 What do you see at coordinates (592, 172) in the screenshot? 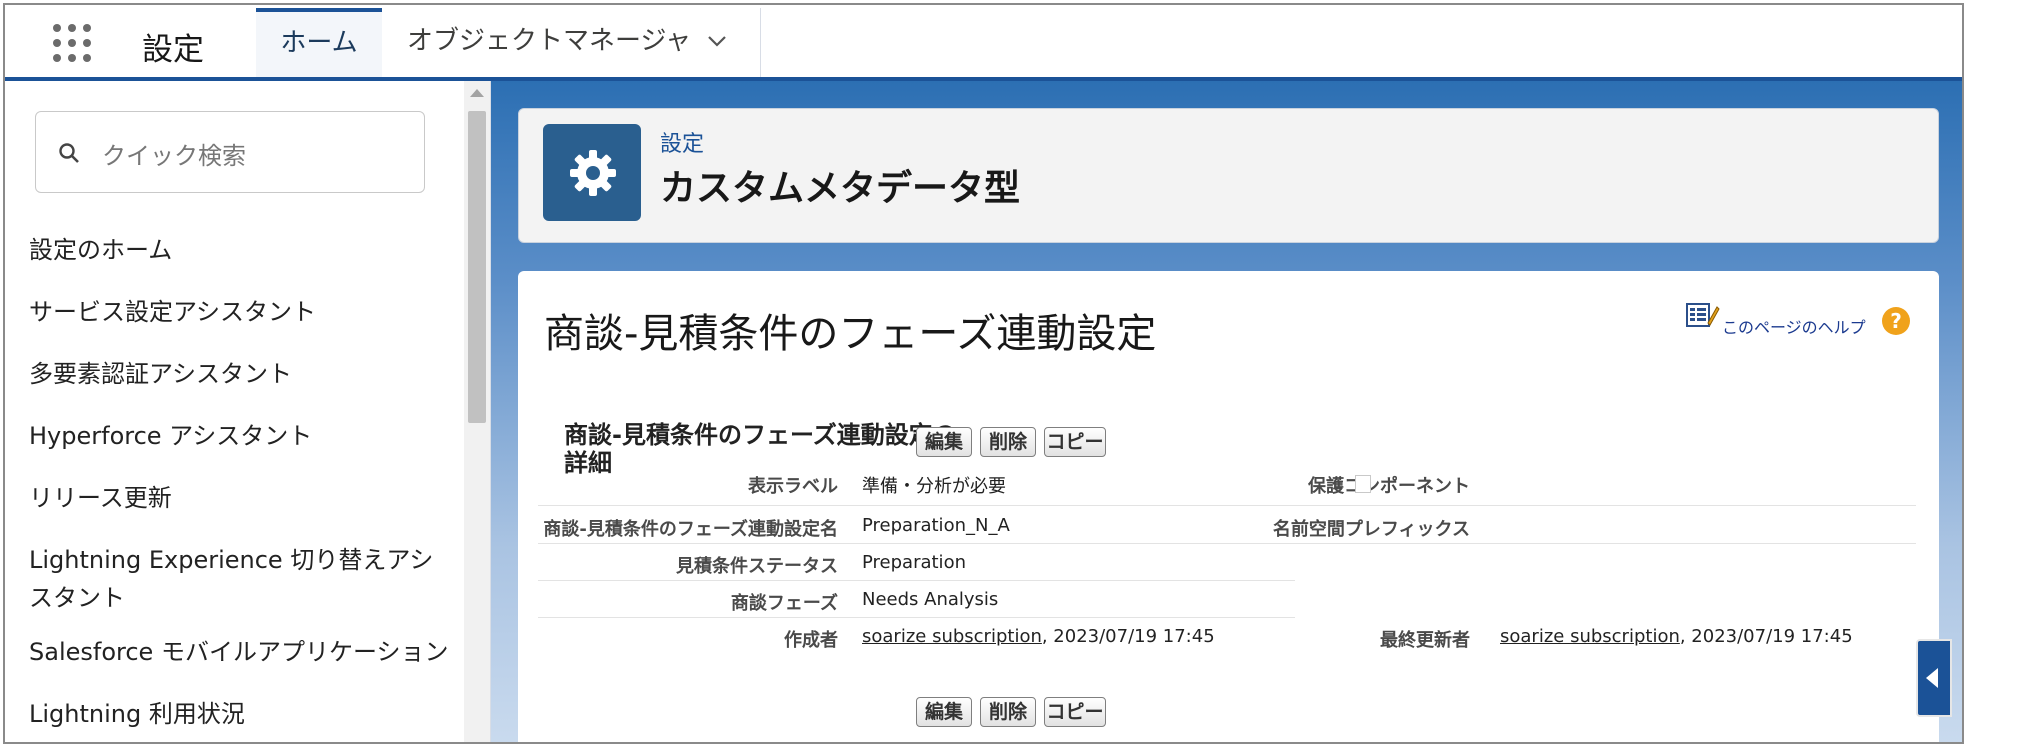
I see `gear-icon` at bounding box center [592, 172].